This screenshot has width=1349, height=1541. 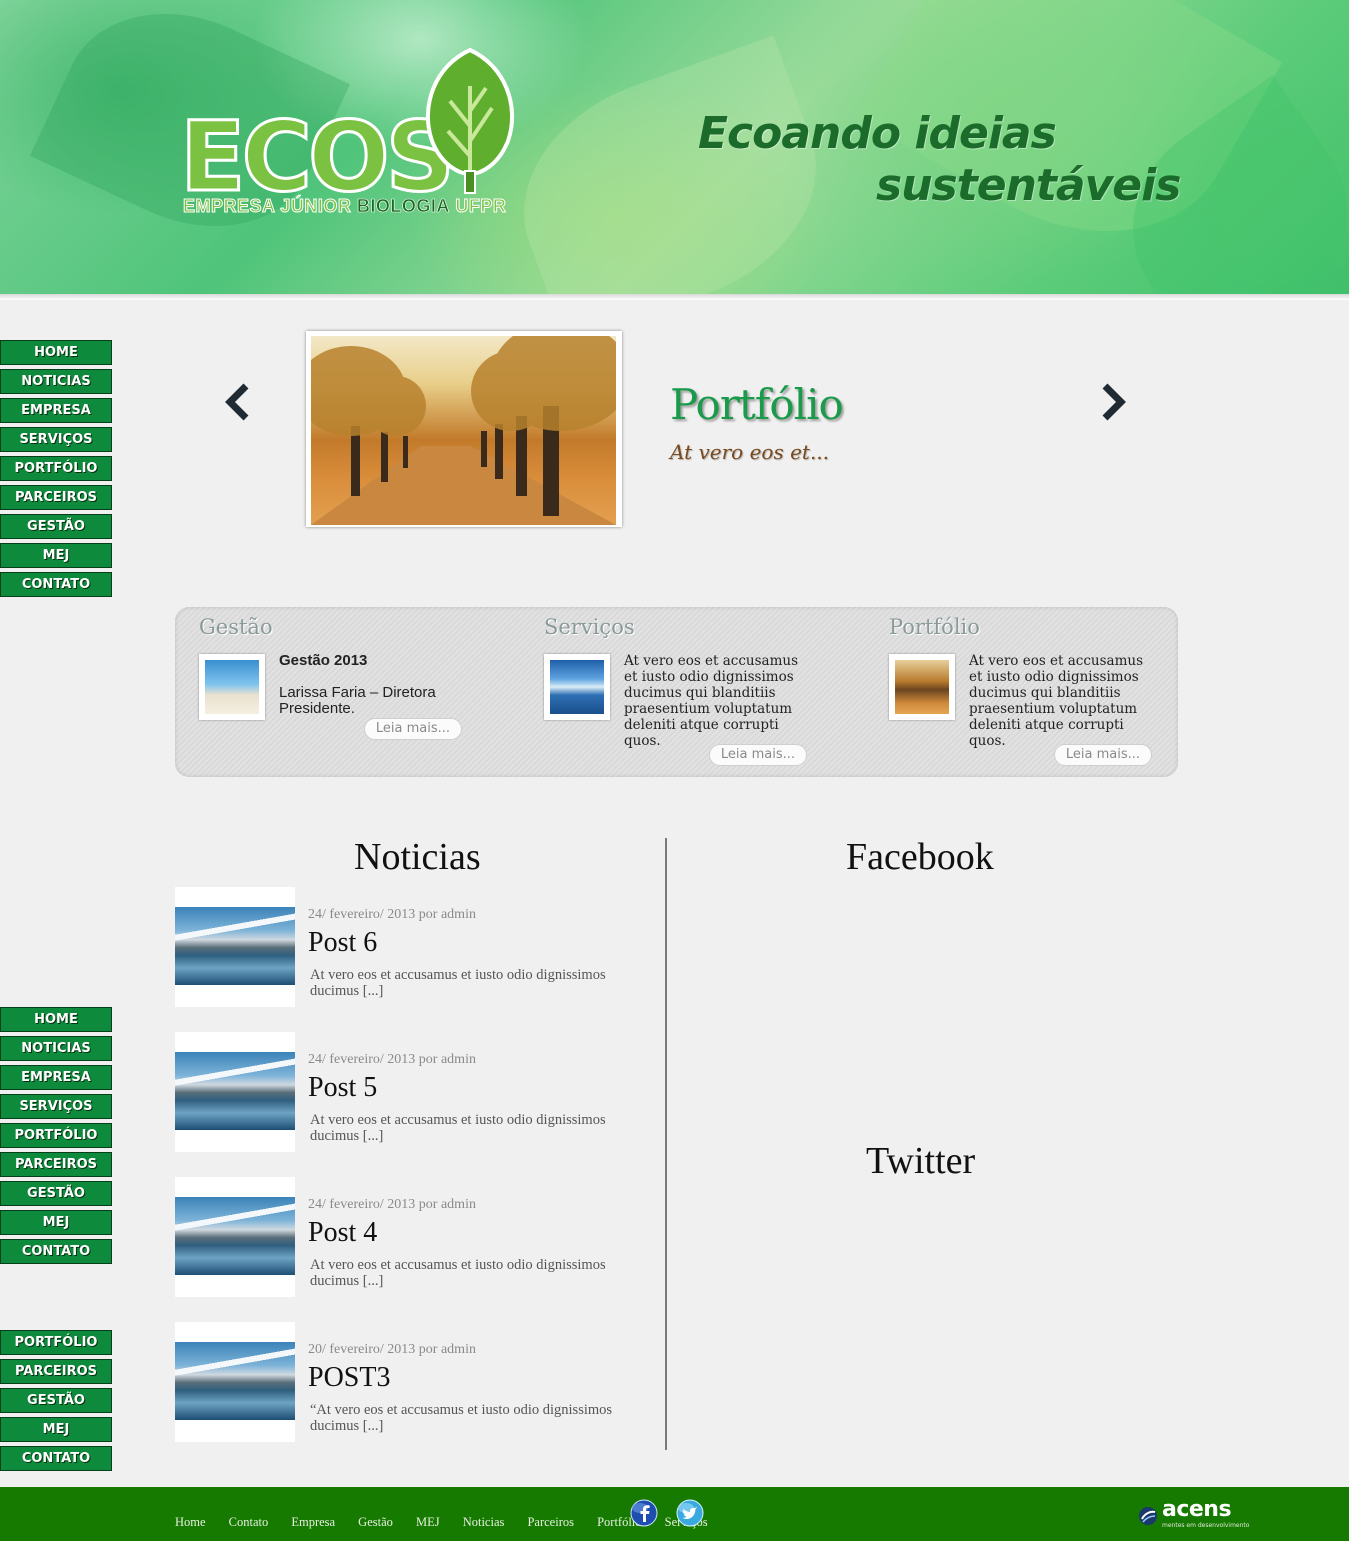 What do you see at coordinates (374, 661) in the screenshot?
I see `feature-item-title: Gestão 2013` at bounding box center [374, 661].